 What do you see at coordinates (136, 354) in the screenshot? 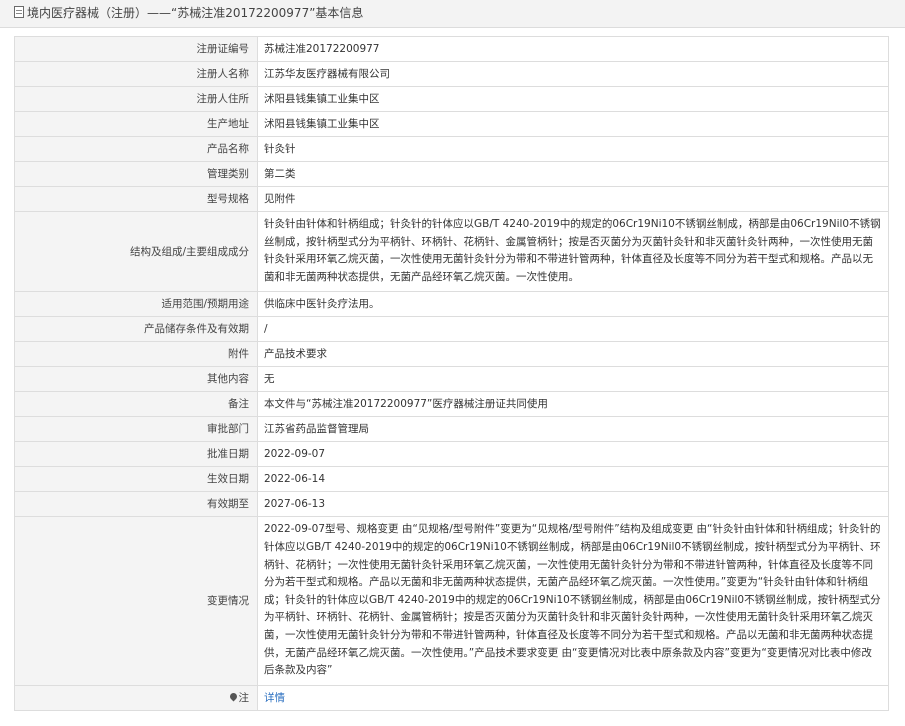
I see `field-label: 附件` at bounding box center [136, 354].